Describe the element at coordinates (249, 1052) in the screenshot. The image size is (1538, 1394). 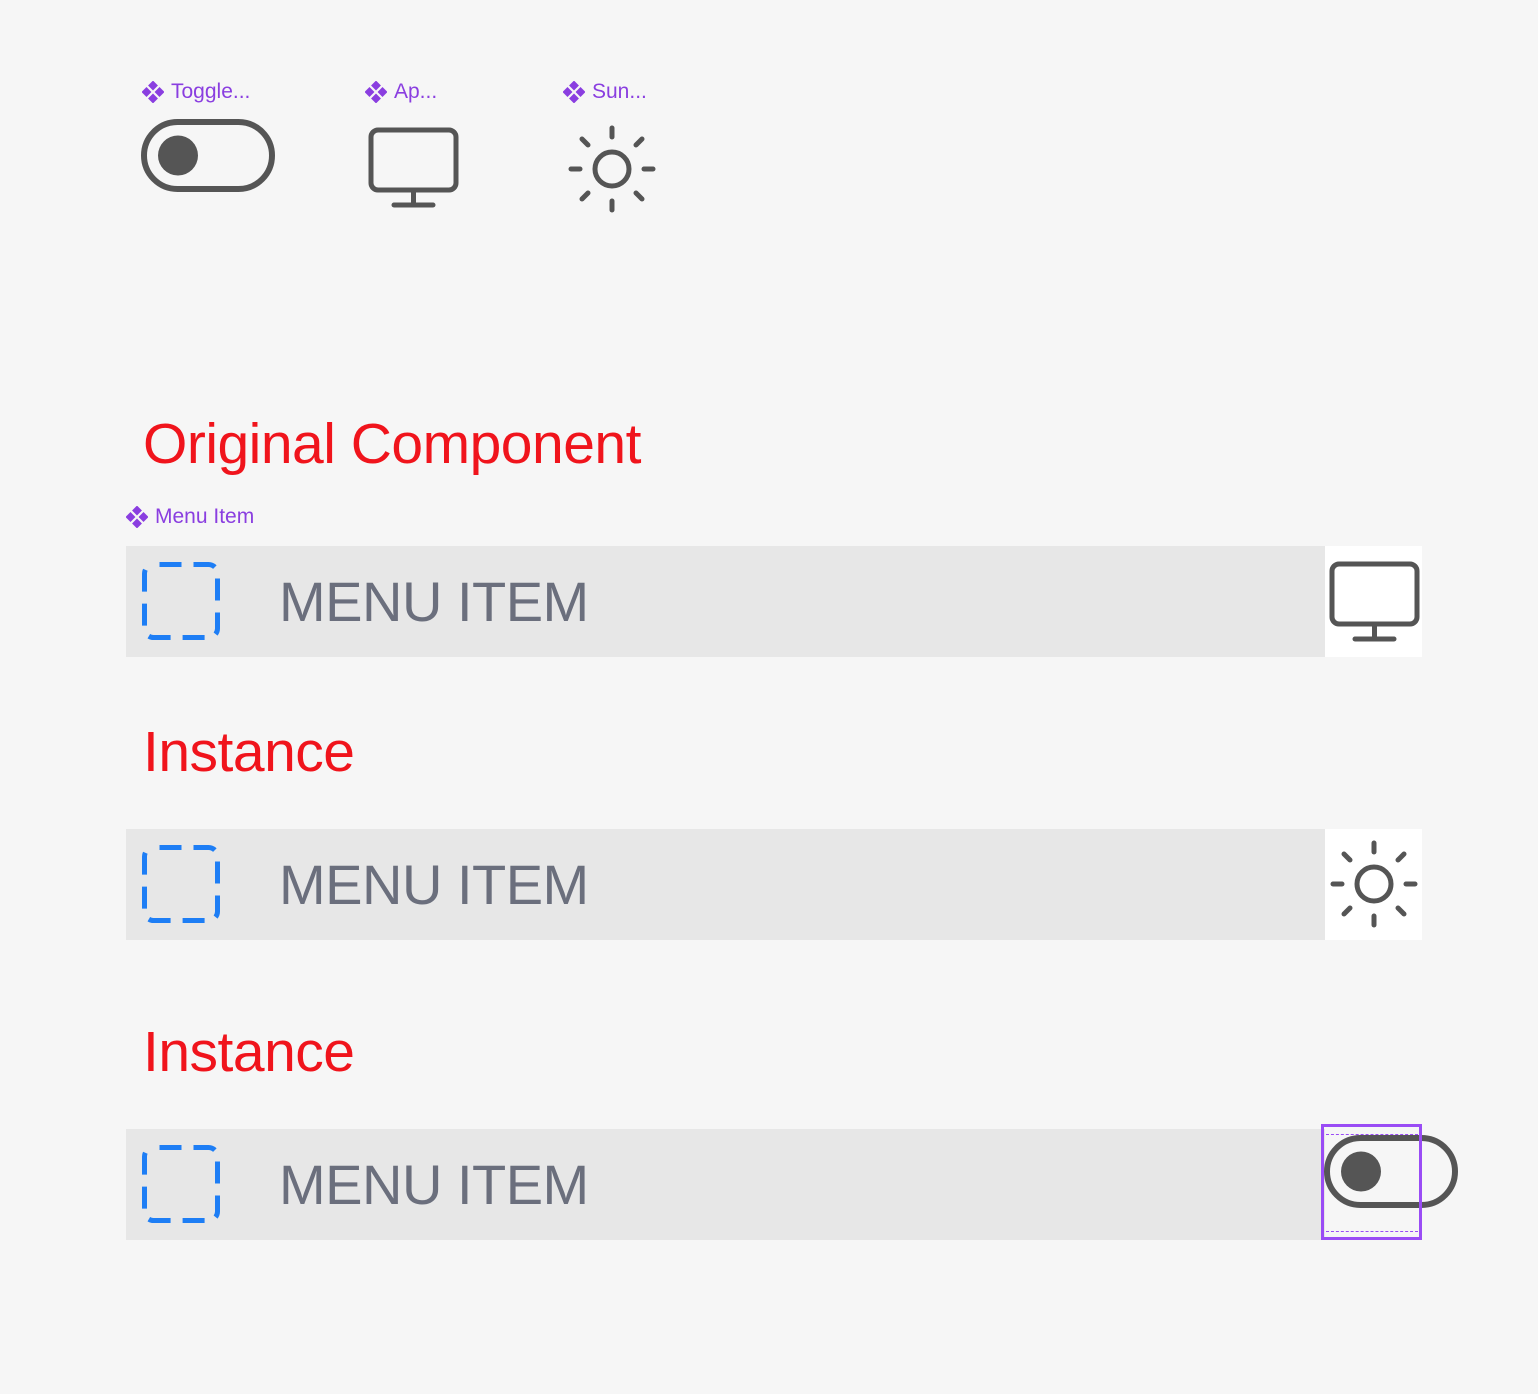
I see `instance-heading-2: Instance` at that location.